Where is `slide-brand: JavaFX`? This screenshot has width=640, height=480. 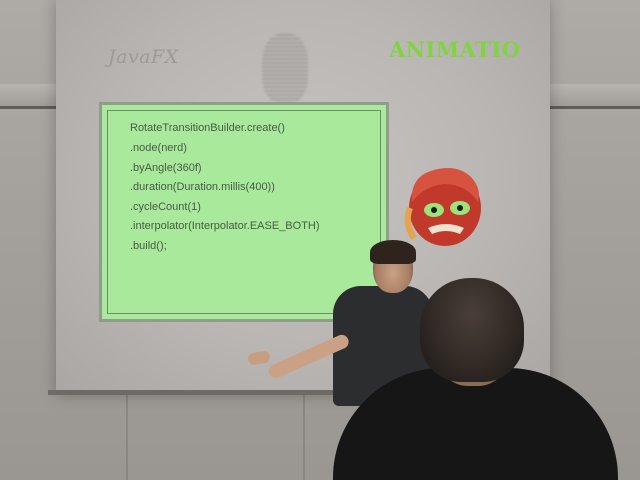 slide-brand: JavaFX is located at coordinates (143, 57).